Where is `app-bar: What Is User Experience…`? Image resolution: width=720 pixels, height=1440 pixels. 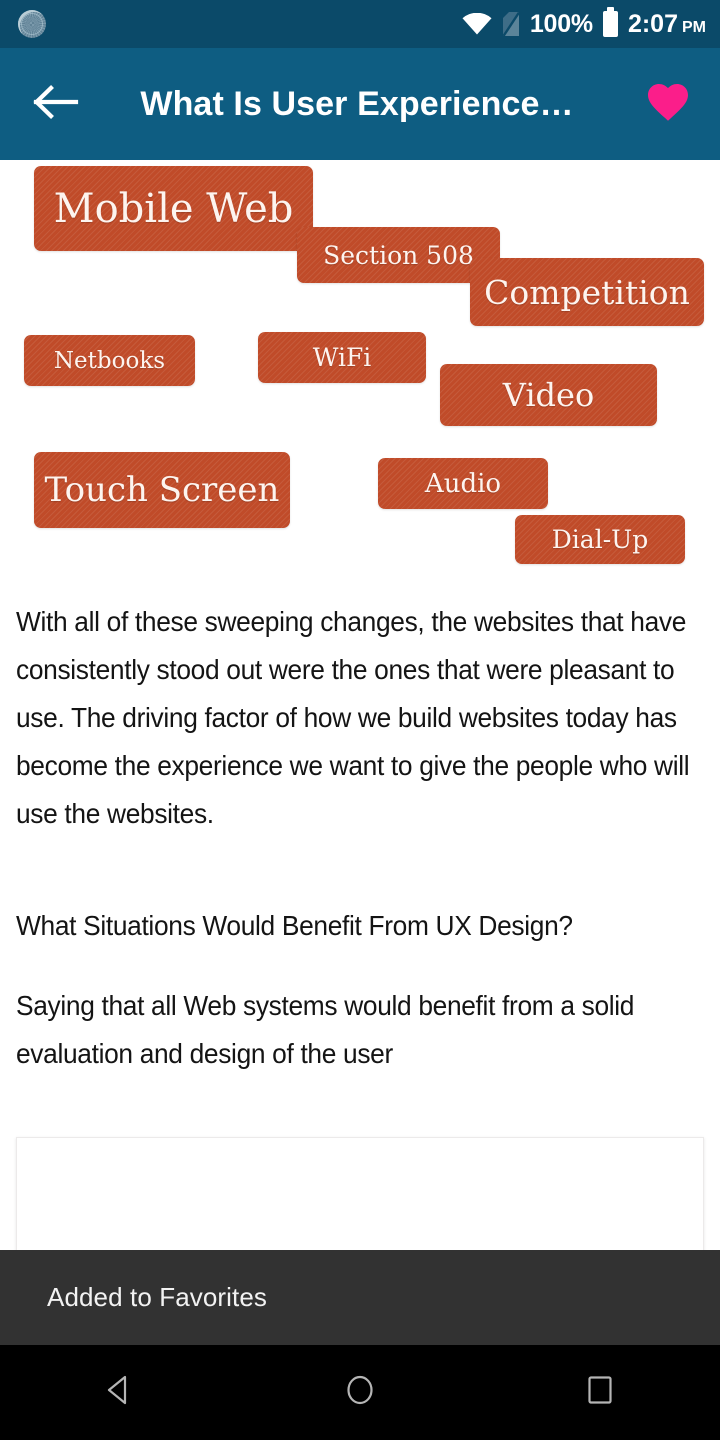
app-bar: What Is User Experience… is located at coordinates (360, 104).